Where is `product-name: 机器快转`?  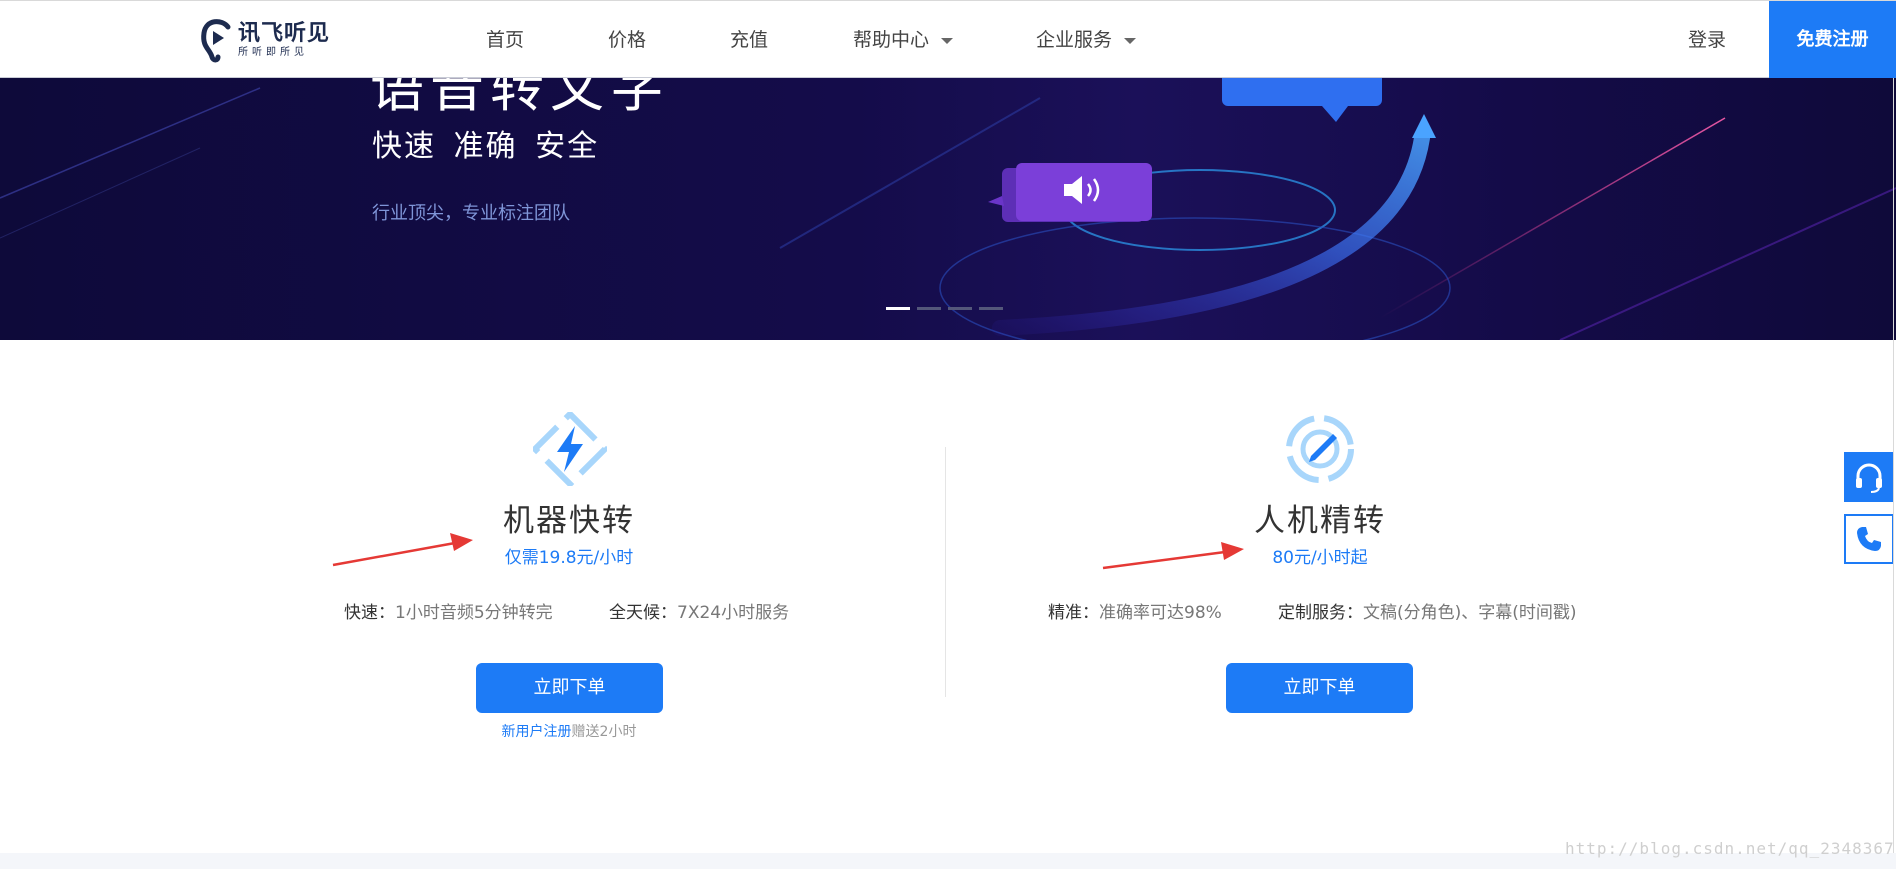 product-name: 机器快转 is located at coordinates (569, 521).